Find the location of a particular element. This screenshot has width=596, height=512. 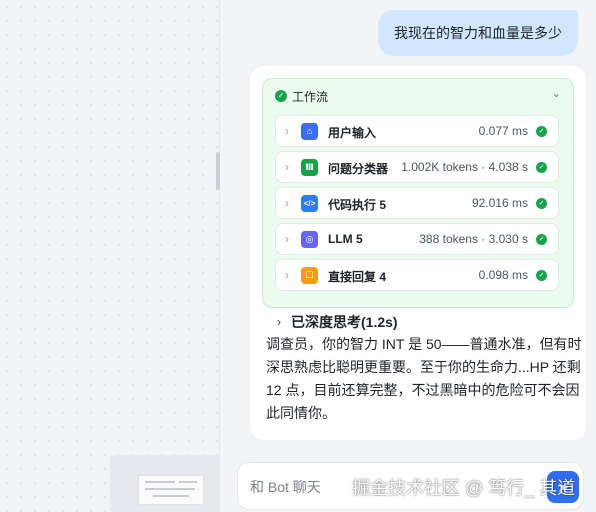

step-name: 用户输入 is located at coordinates (352, 133).